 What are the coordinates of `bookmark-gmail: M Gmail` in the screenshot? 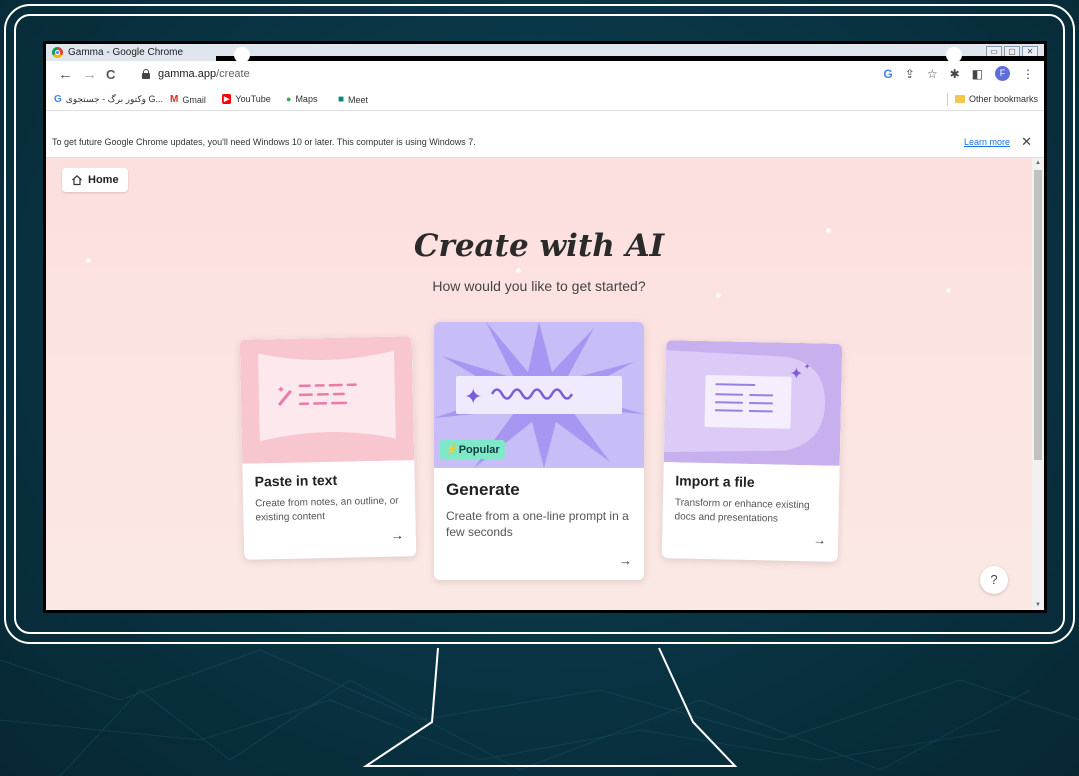 It's located at (188, 99).